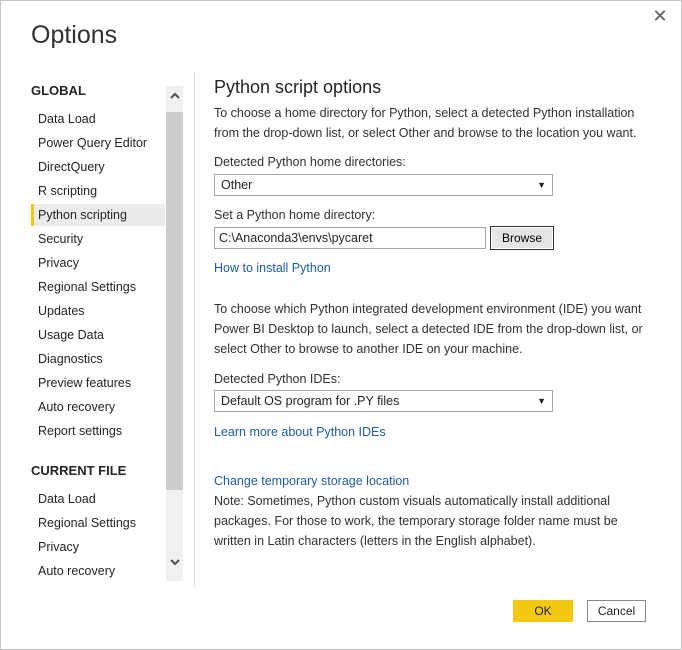 This screenshot has width=682, height=650. Describe the element at coordinates (310, 401) in the screenshot. I see `detected-ide-value: Default OS program for .PY files` at that location.